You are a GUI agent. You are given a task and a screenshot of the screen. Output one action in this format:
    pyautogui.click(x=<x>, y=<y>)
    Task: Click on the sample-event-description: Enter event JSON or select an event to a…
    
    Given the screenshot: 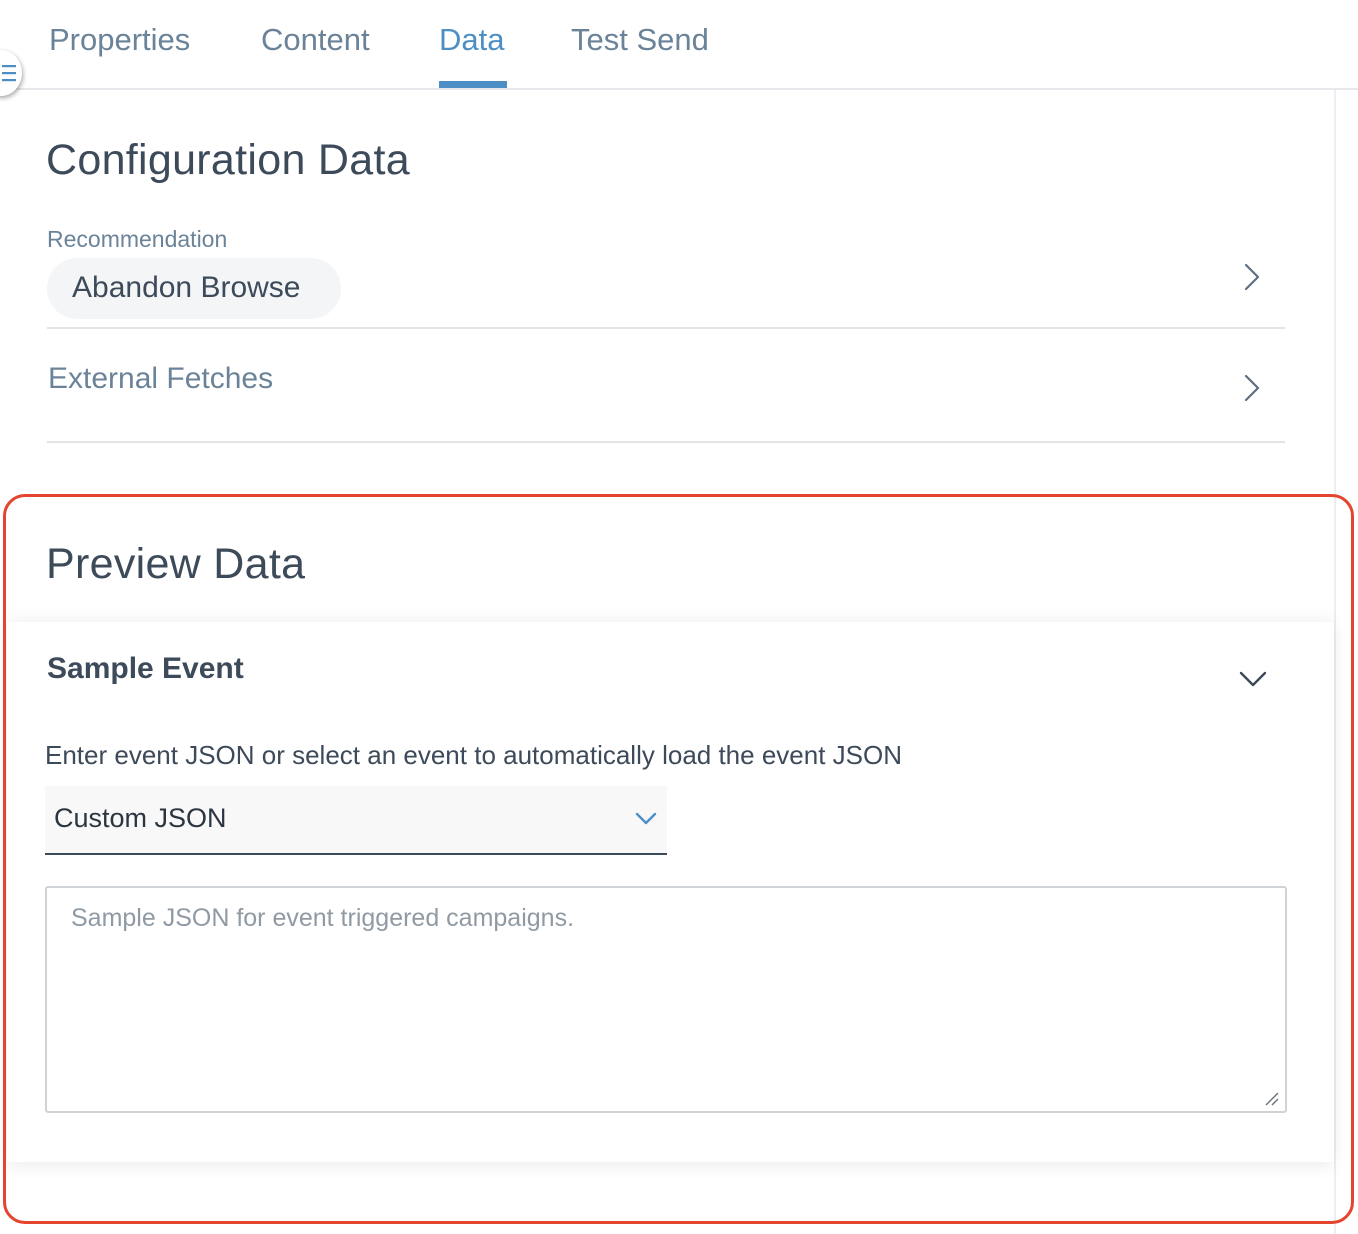 What is the action you would take?
    pyautogui.click(x=473, y=755)
    